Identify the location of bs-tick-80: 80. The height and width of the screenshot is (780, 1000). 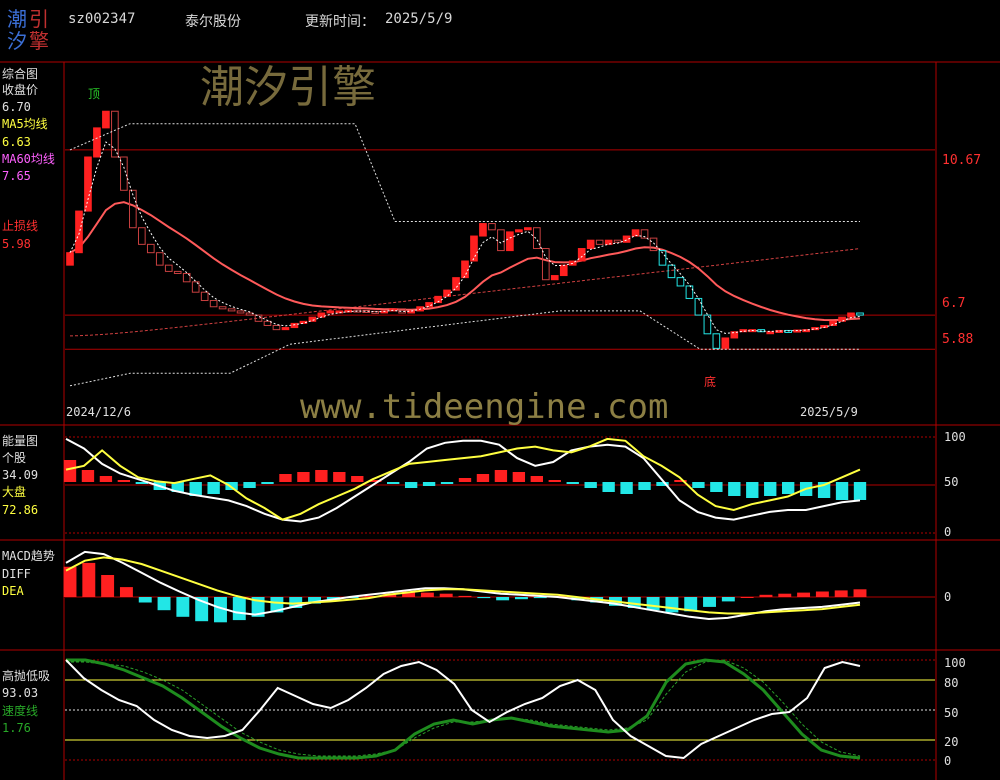
(951, 683).